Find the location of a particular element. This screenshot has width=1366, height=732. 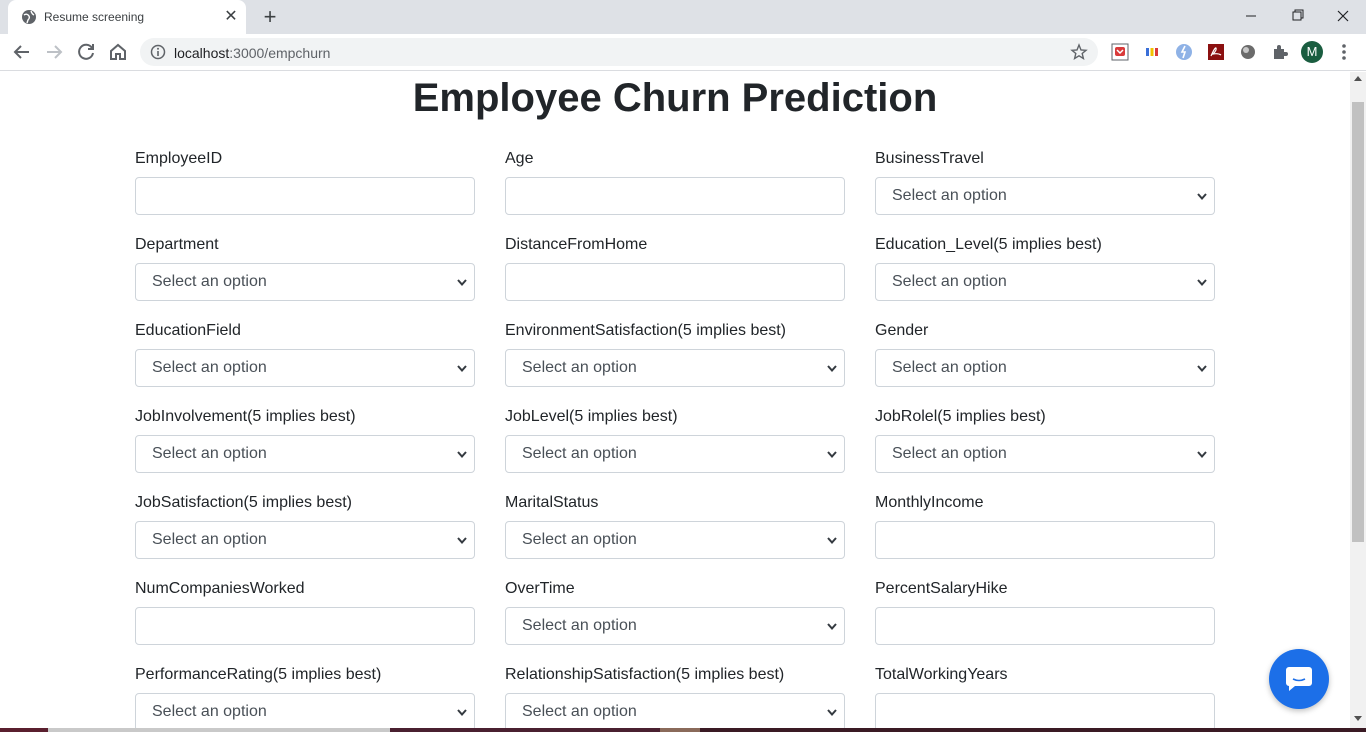

field-label: RelationshipSatisfaction(5 implies best) is located at coordinates (645, 674).